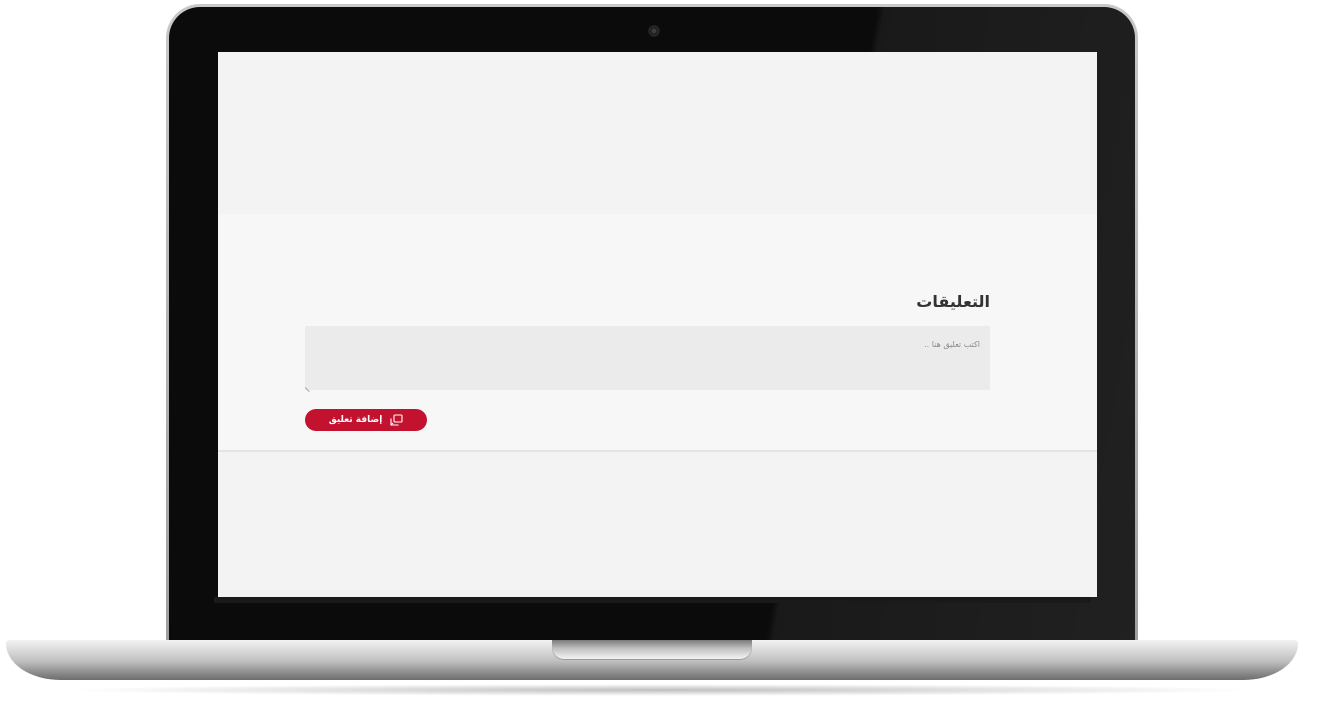 The image size is (1318, 708). I want to click on laptop-shadow, so click(660, 690).